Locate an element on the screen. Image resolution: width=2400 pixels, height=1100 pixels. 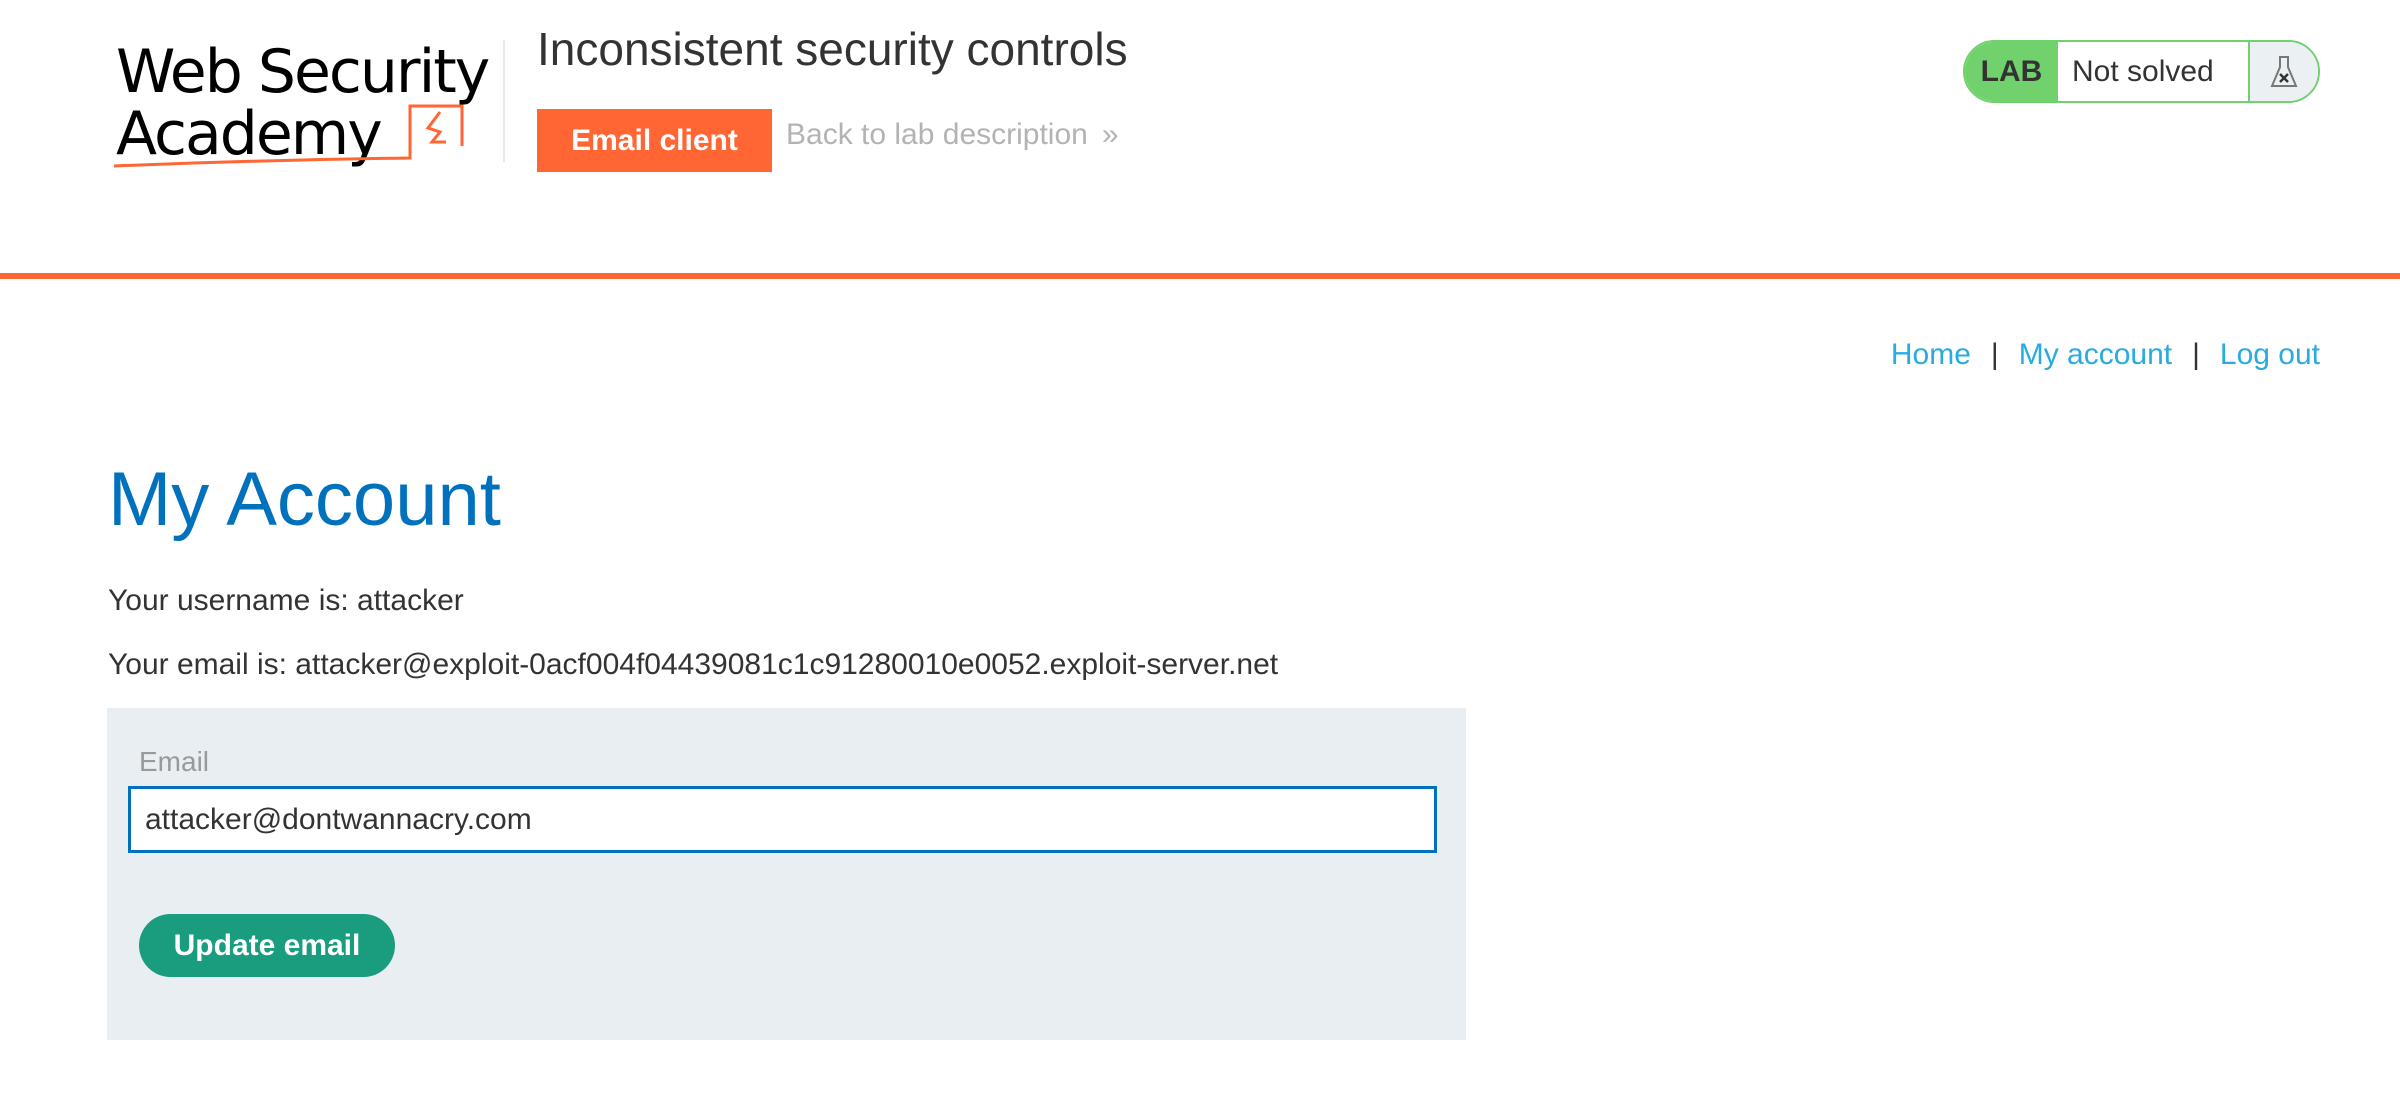
logo-text-line1: Web Security is located at coordinates (302, 72).